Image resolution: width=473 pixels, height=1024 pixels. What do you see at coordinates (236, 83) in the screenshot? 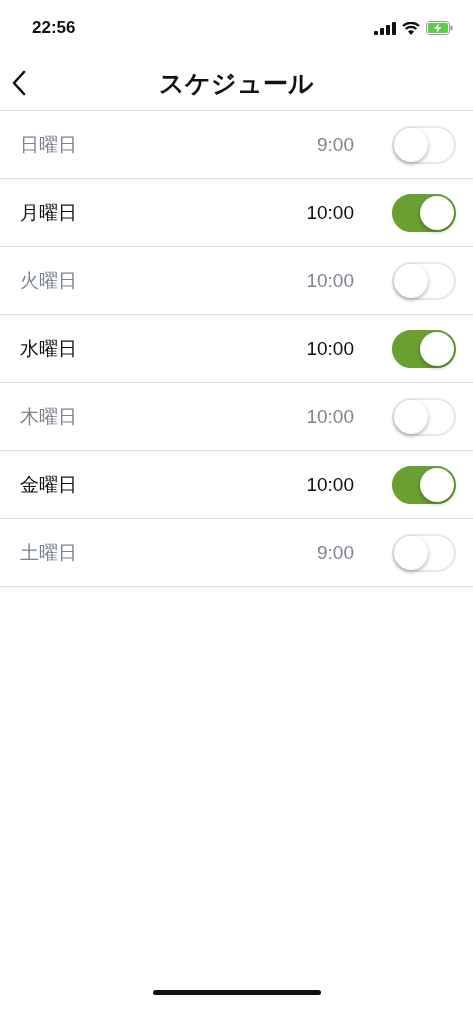
I see `screen-title: スケジュール` at bounding box center [236, 83].